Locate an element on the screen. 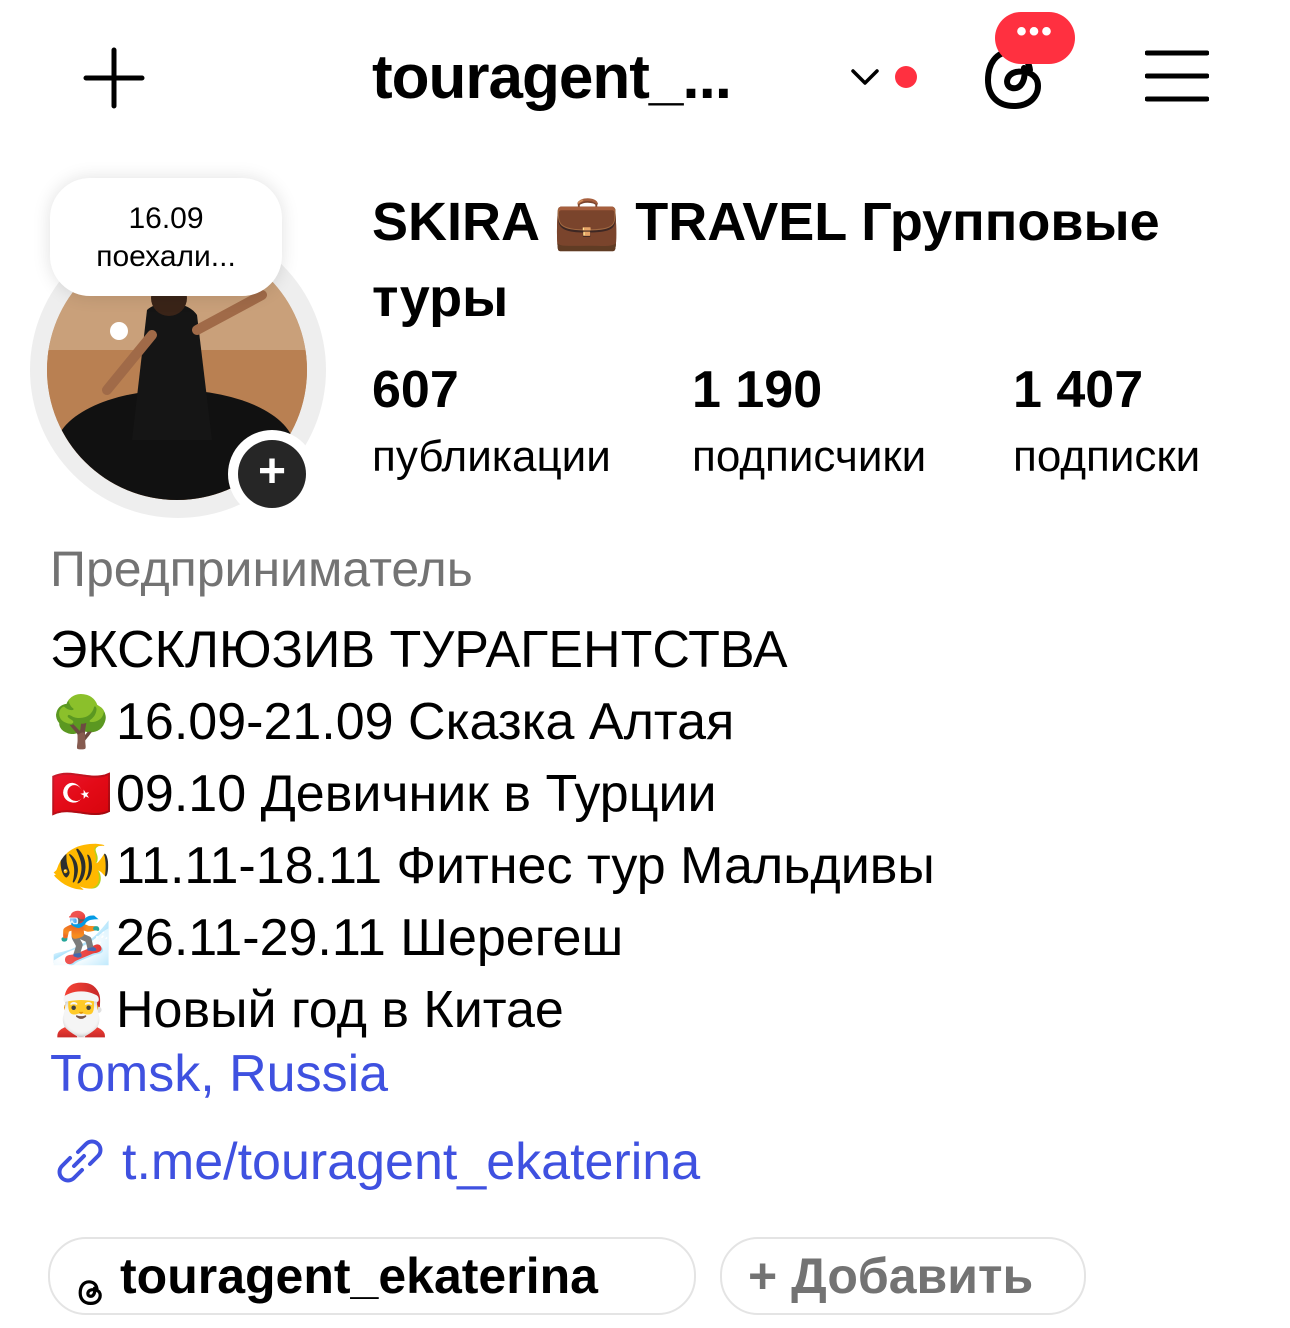 The width and height of the screenshot is (1290, 1328). profile-category: Предприниматель is located at coordinates (261, 569).